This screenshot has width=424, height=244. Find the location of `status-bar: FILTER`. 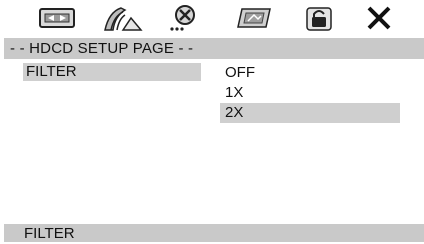

status-bar: FILTER is located at coordinates (214, 233).